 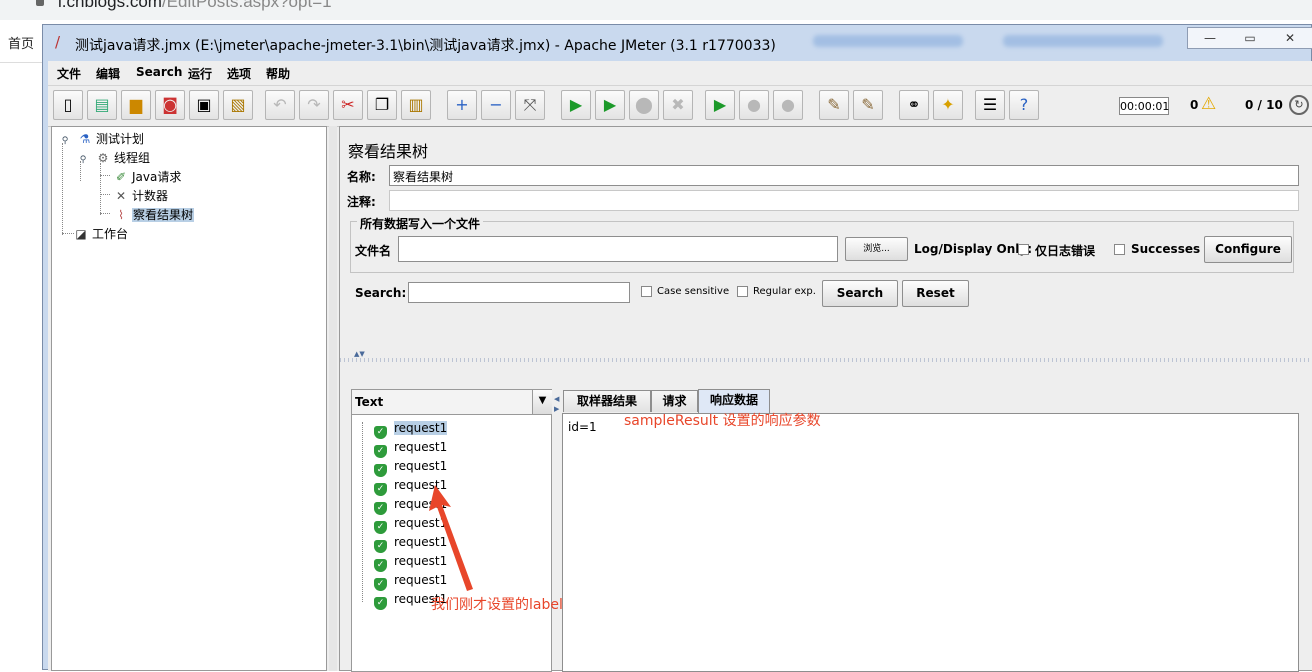 What do you see at coordinates (844, 200) in the screenshot?
I see `comment-field` at bounding box center [844, 200].